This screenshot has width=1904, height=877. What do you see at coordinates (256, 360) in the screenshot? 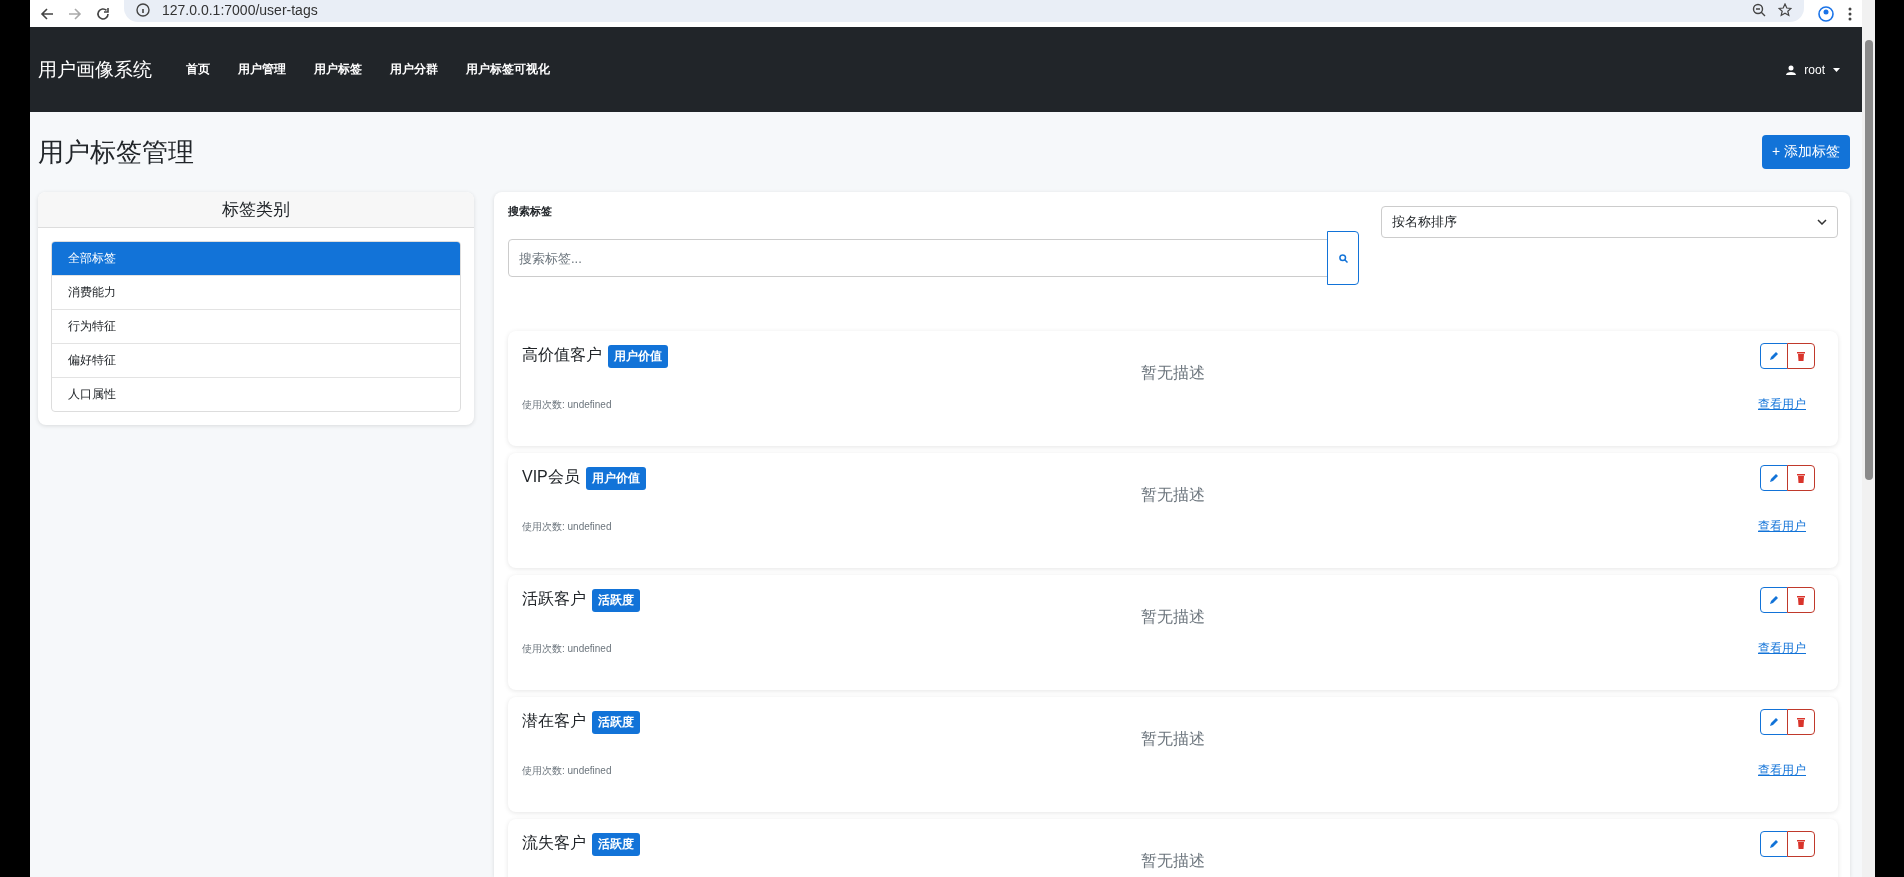
I see `category-item: 偏好特征` at bounding box center [256, 360].